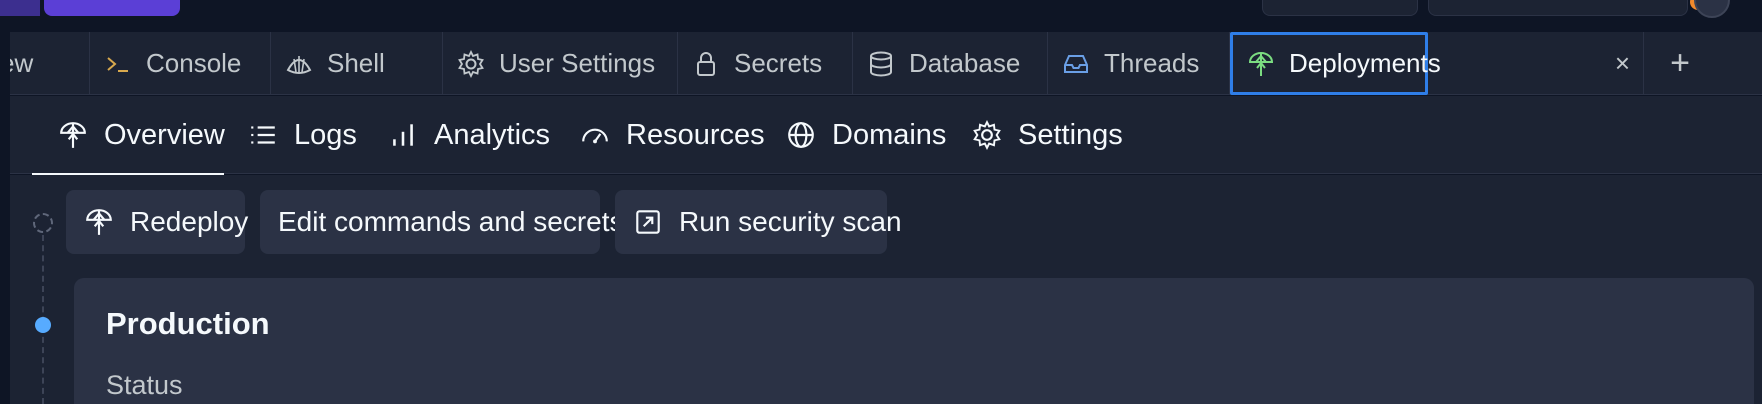 The image size is (1762, 404). I want to click on subtab-resources: Resources, so click(672, 135).